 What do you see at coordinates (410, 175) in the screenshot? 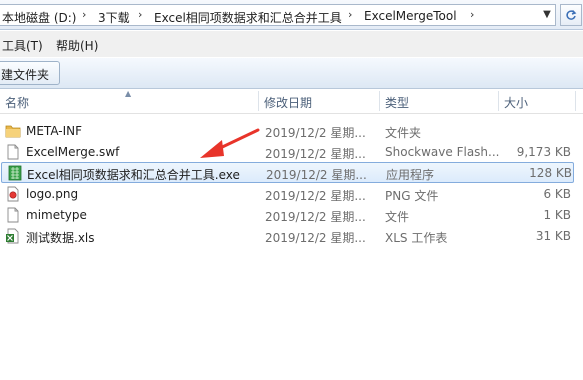
I see `file-type: 应用程序` at bounding box center [410, 175].